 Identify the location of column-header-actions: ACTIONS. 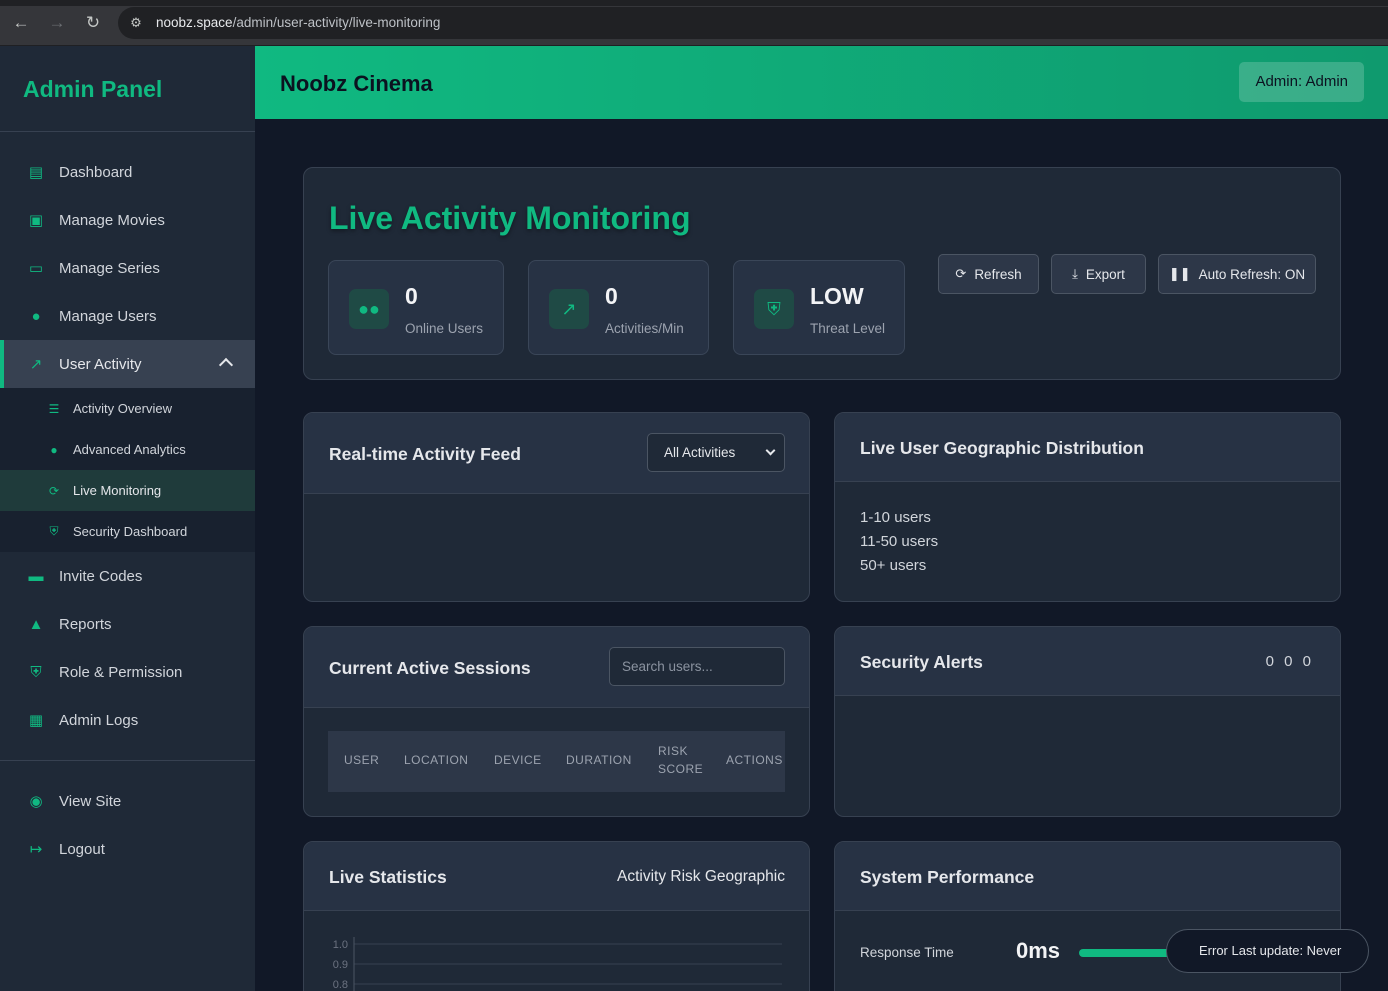
(754, 760).